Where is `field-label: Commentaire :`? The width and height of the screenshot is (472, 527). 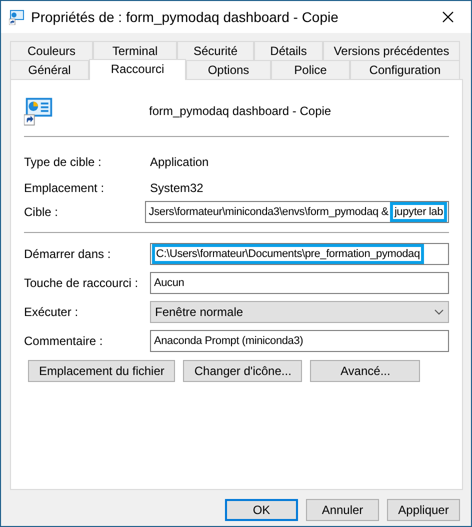
field-label: Commentaire : is located at coordinates (64, 341).